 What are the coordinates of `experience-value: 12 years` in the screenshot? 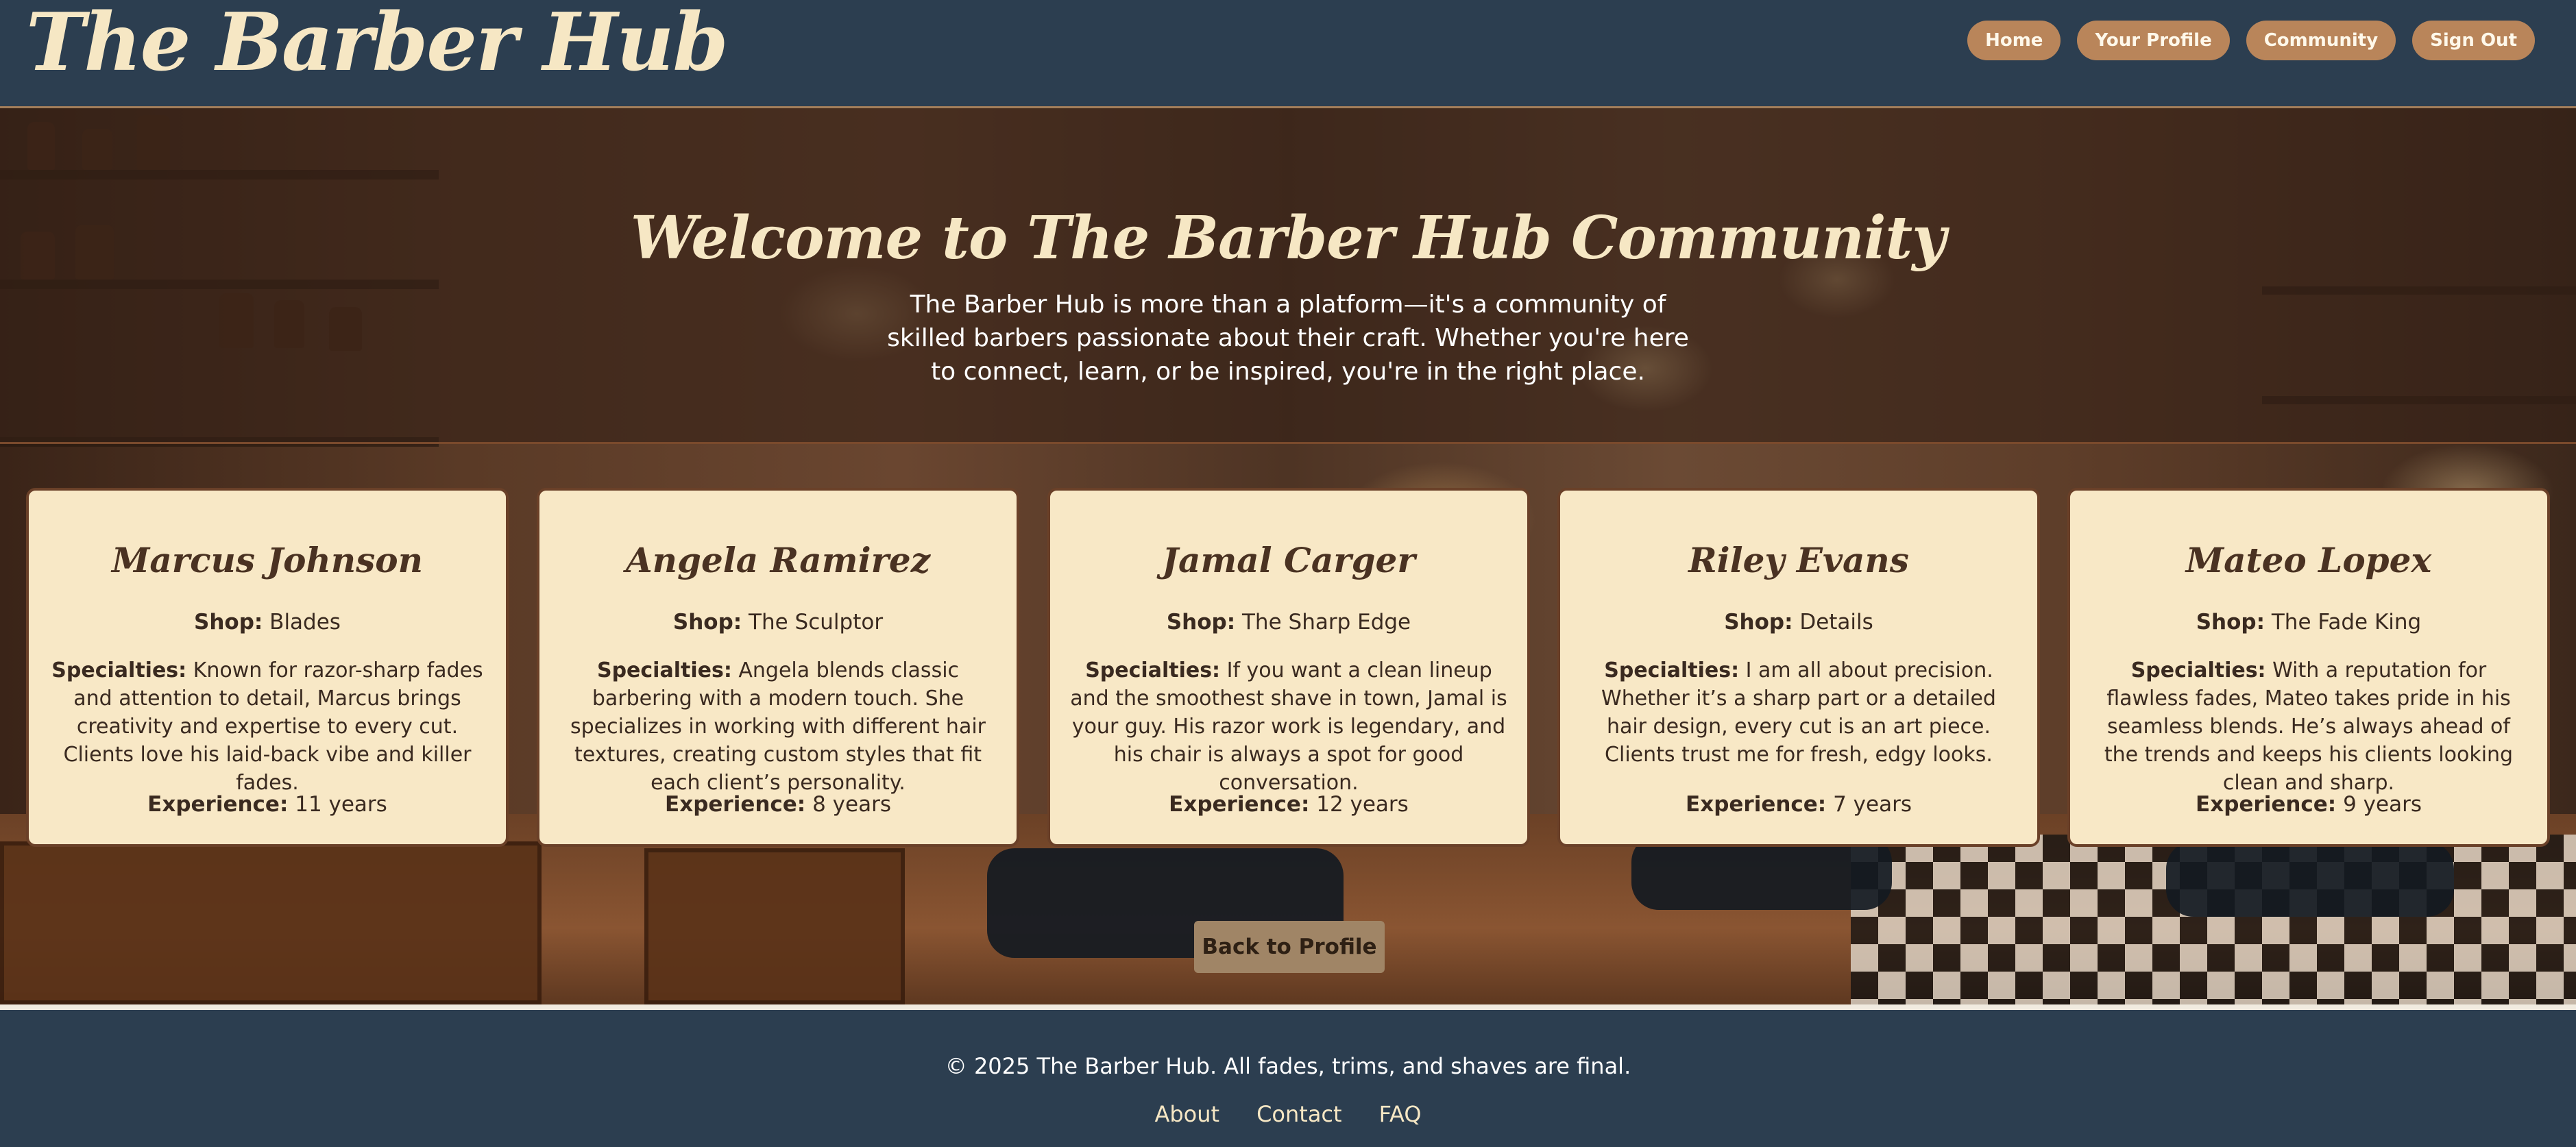 It's located at (1362, 805).